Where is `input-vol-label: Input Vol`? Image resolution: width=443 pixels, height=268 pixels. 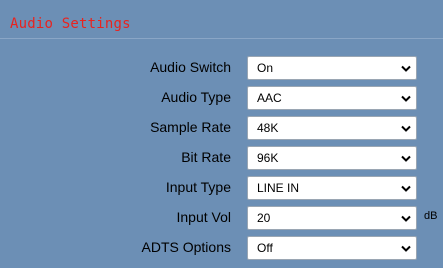
input-vol-label: Input Vol is located at coordinates (204, 217).